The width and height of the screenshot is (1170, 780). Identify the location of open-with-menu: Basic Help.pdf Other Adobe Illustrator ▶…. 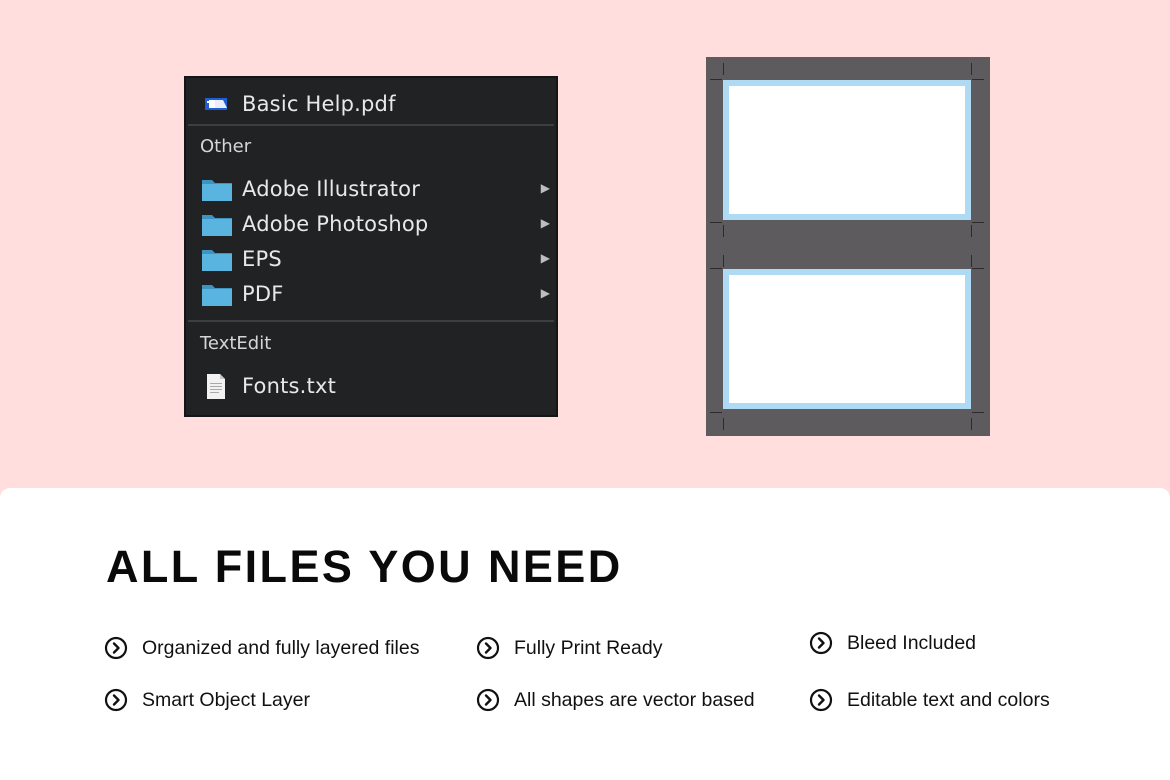
(371, 246).